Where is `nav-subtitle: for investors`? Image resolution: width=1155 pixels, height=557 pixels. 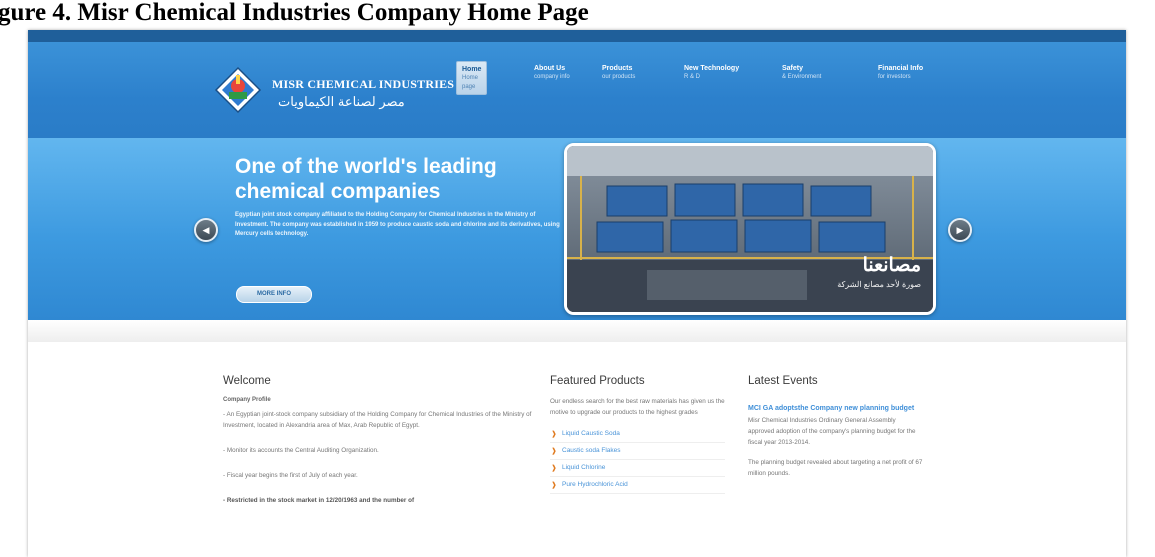 nav-subtitle: for investors is located at coordinates (894, 77).